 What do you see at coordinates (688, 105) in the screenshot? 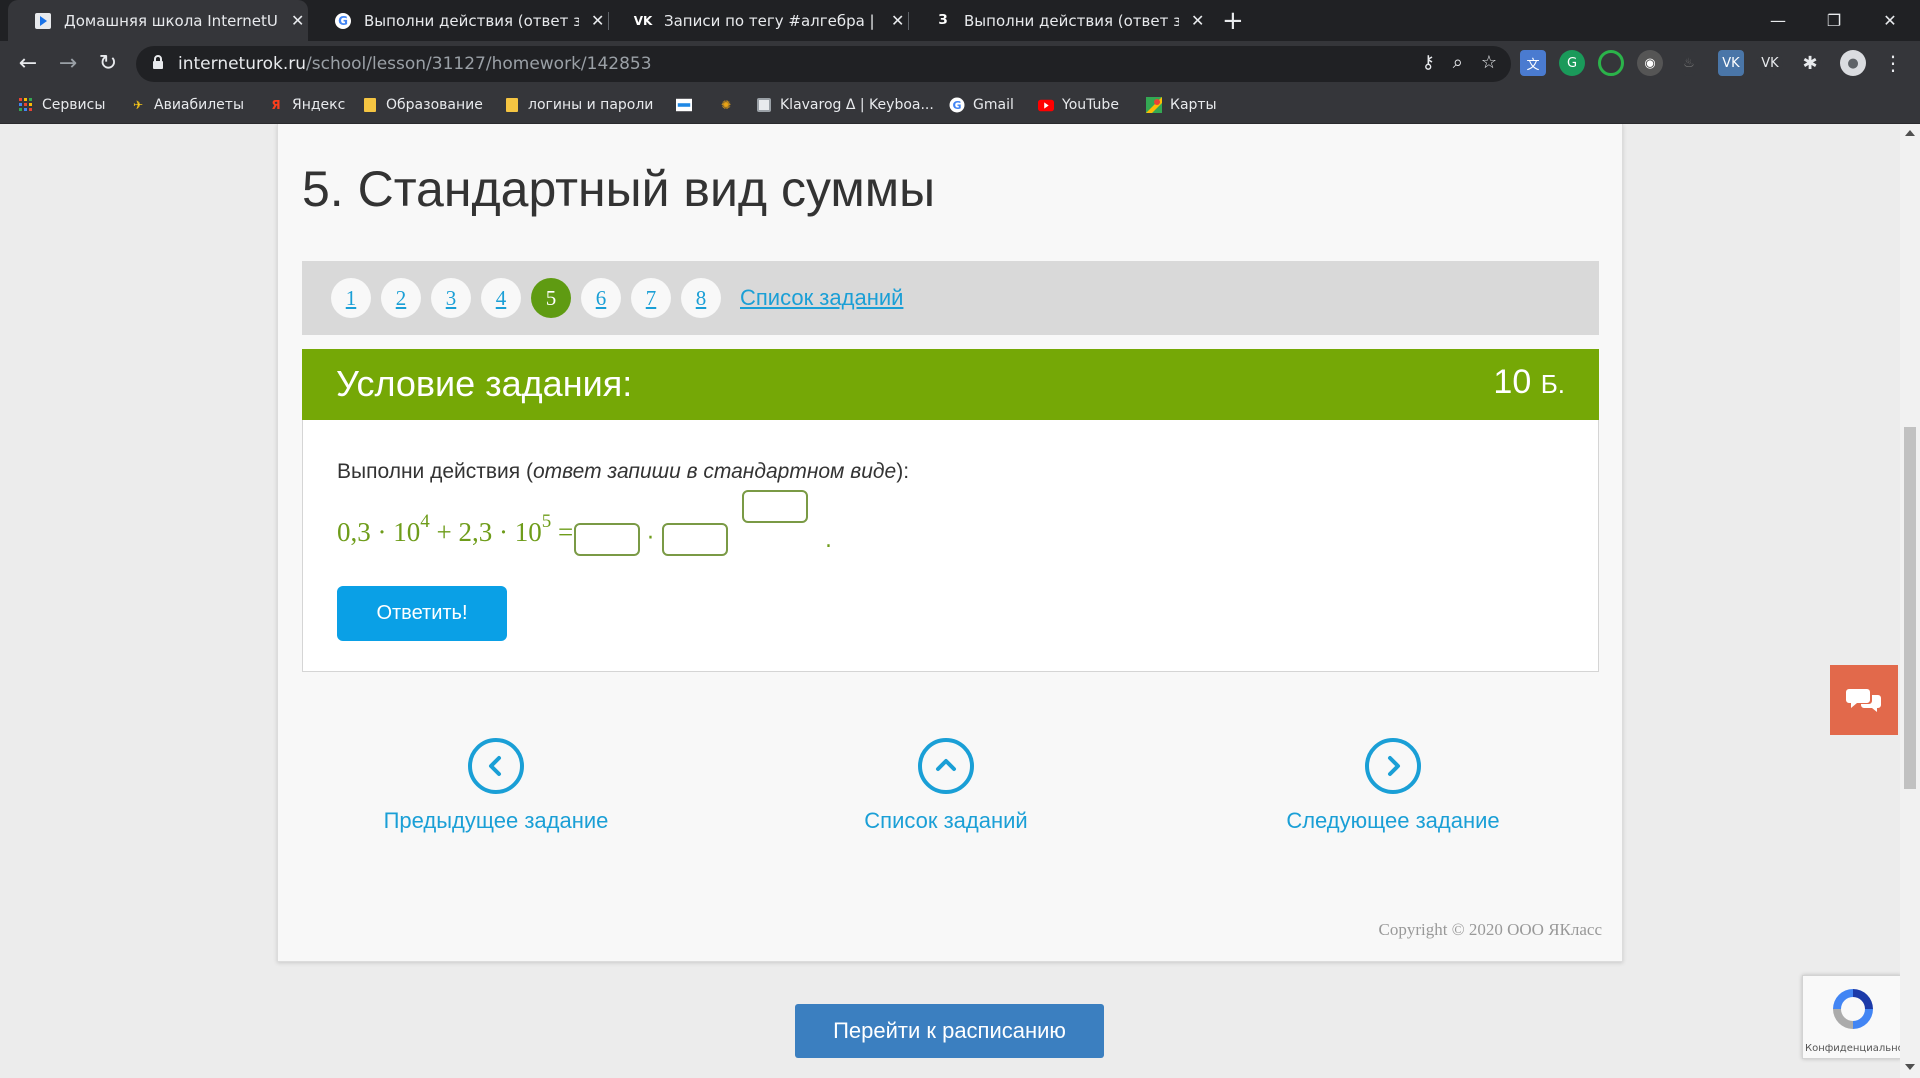
I see `bookmark-egov` at bounding box center [688, 105].